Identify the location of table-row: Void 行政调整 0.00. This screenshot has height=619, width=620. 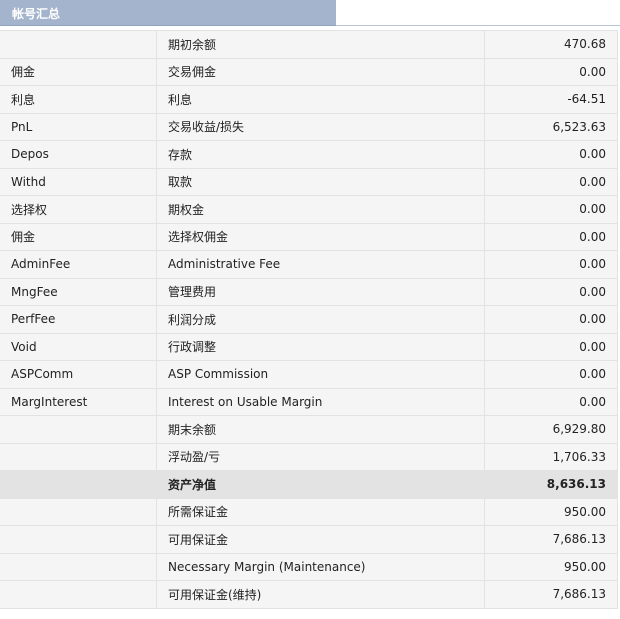
(309, 347).